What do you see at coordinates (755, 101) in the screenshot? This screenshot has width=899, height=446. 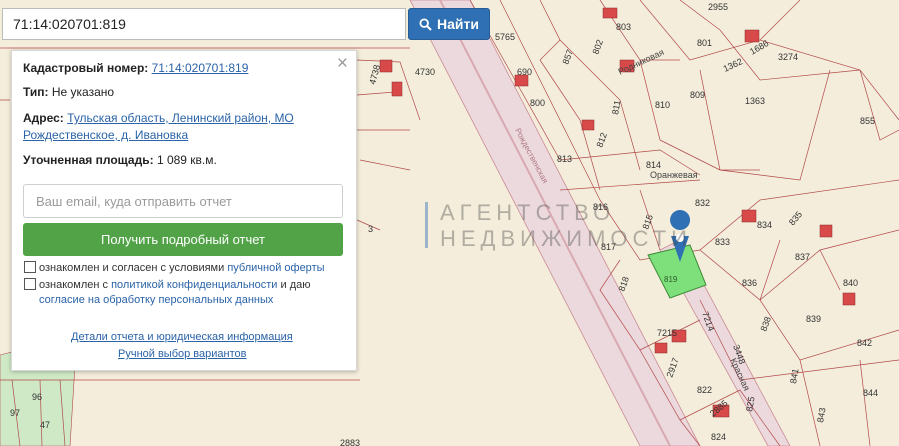 I see `parcel-label: 1363` at bounding box center [755, 101].